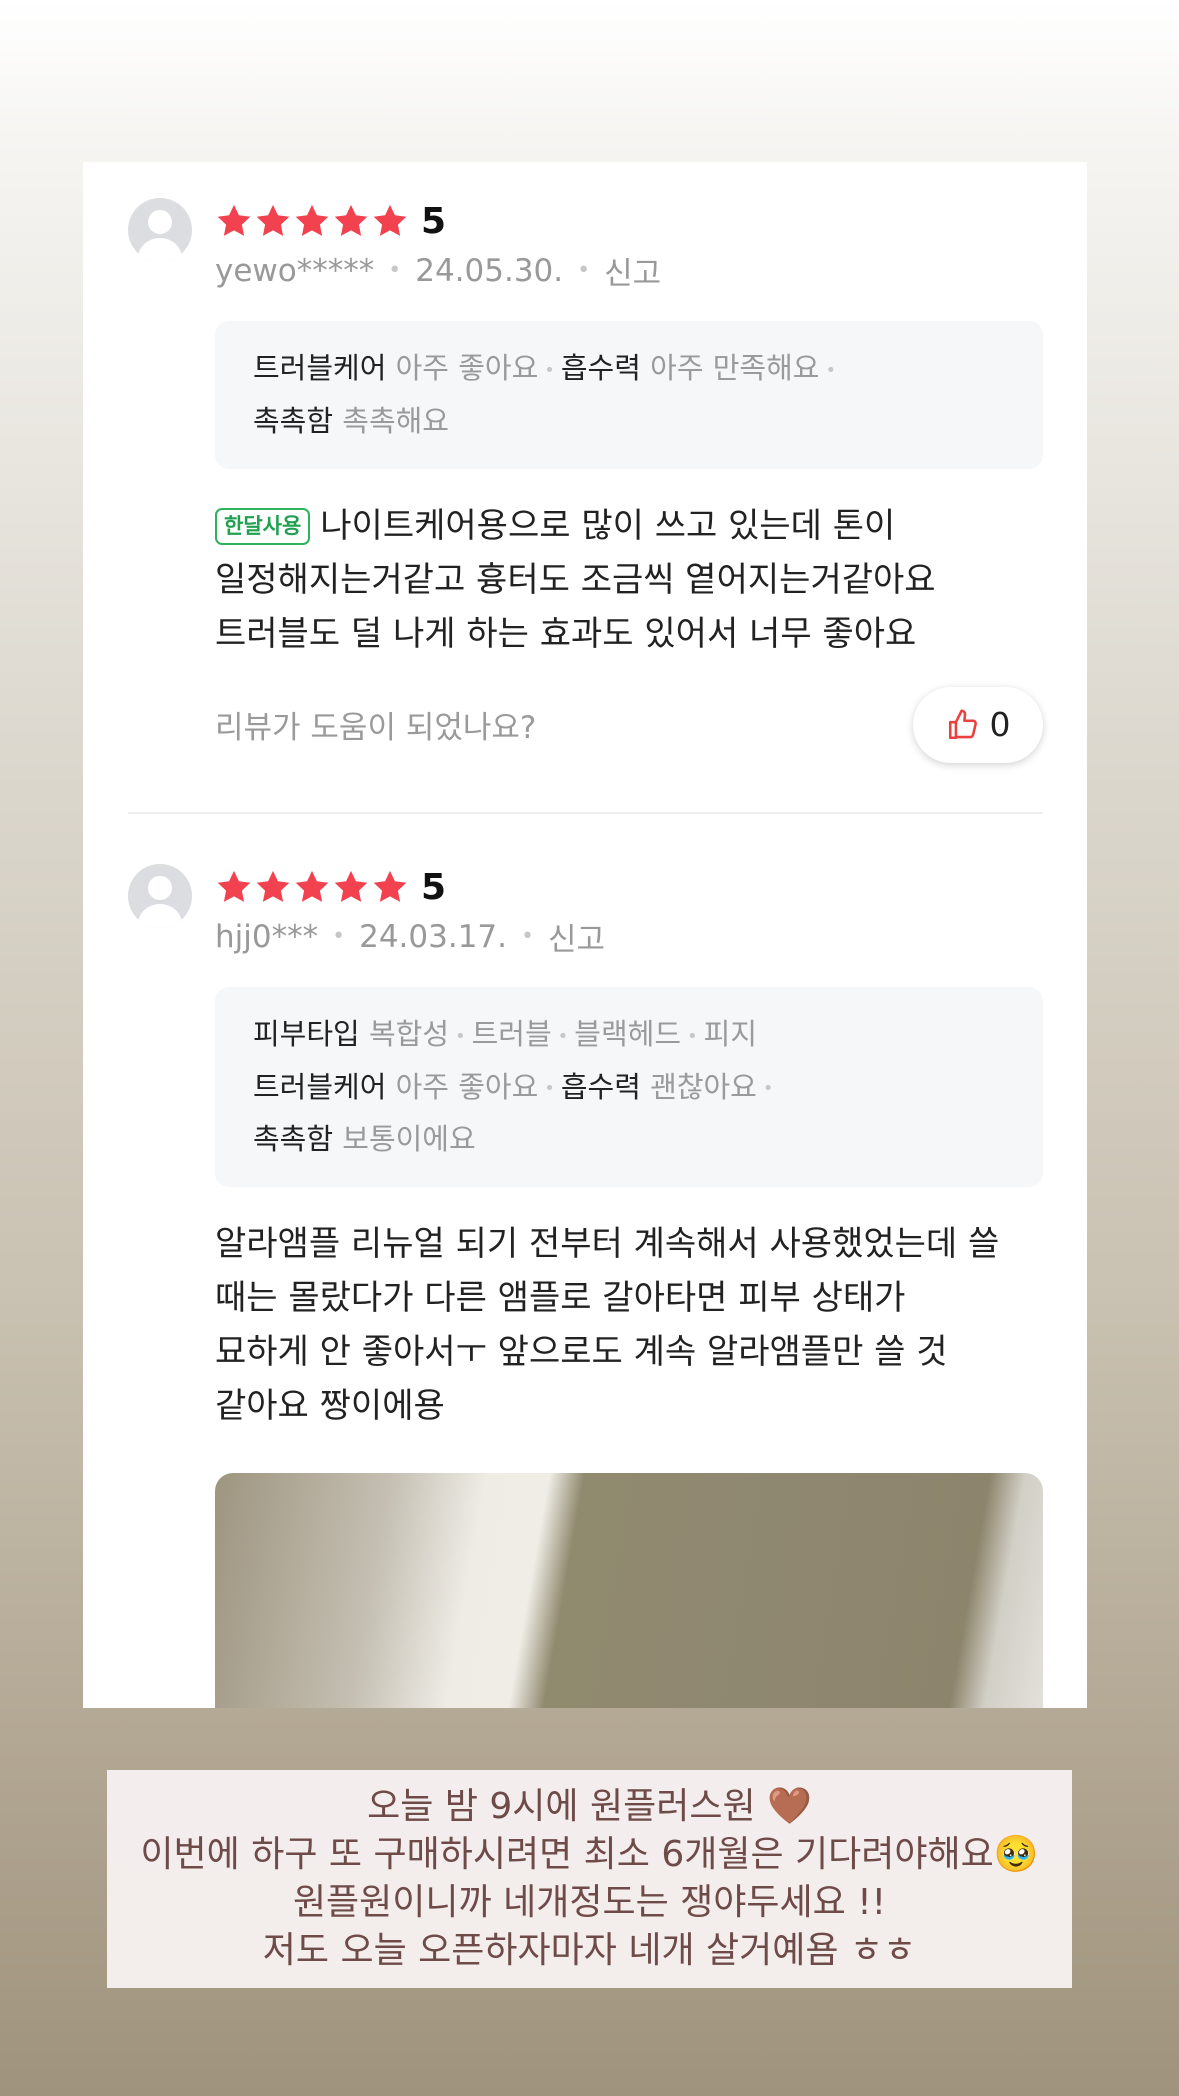  I want to click on spec-key: 피부타입, so click(306, 1034).